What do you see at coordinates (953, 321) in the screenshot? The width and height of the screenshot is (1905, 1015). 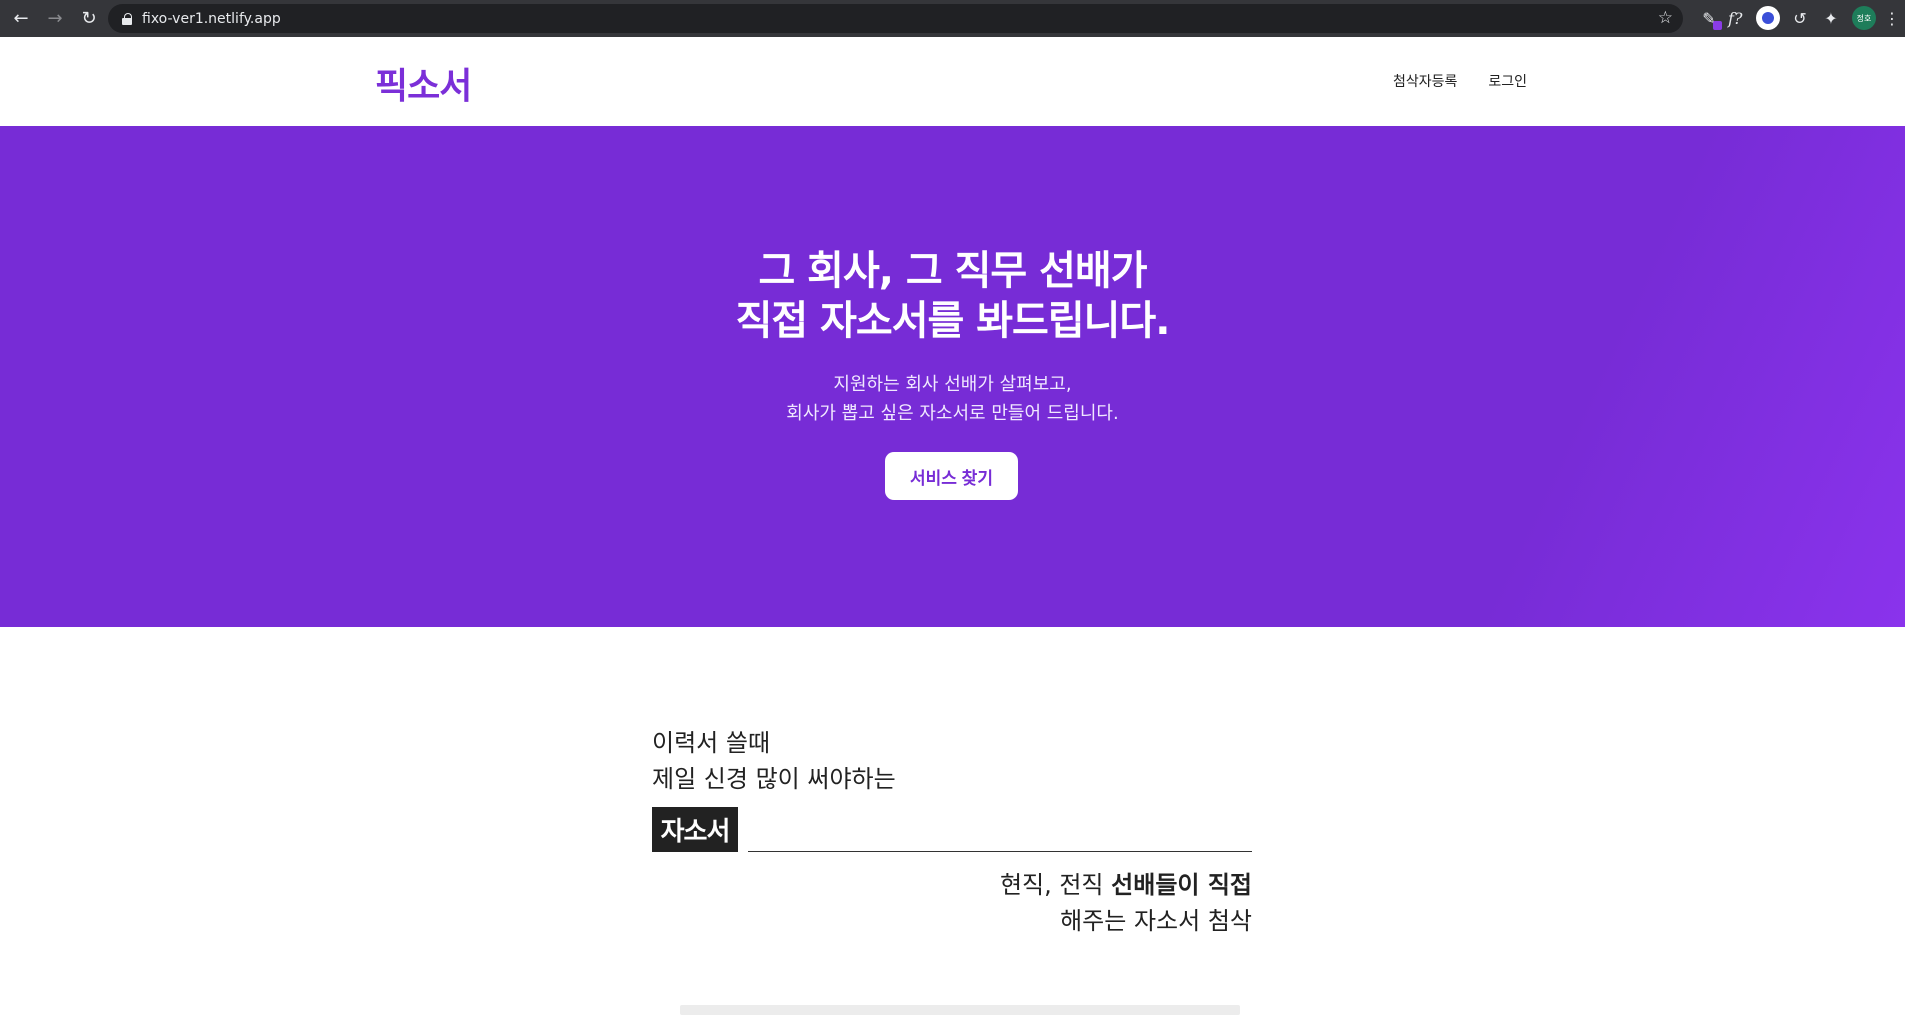 I see `hero-title-line2: 직접 자소서를 봐드립니다.` at bounding box center [953, 321].